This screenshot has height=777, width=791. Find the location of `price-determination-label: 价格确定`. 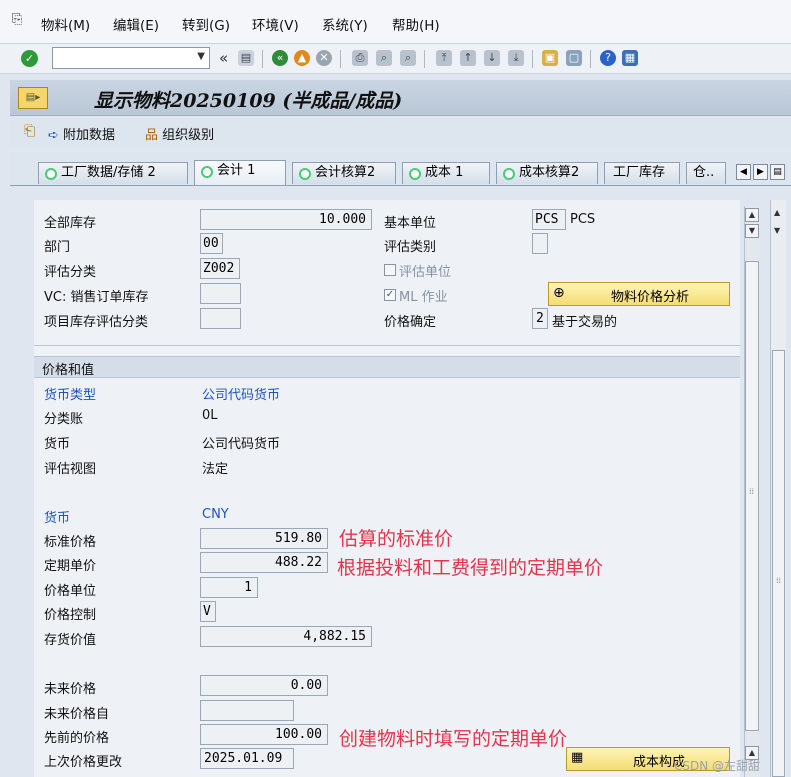

price-determination-label: 价格确定 is located at coordinates (410, 322).